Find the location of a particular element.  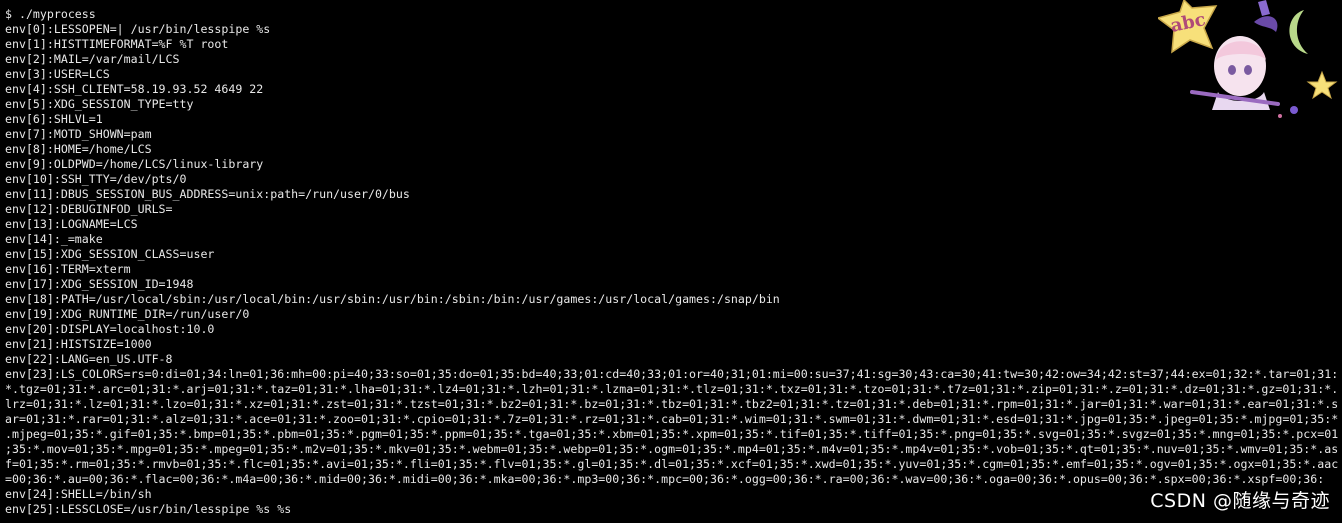

terminal-output-line: env[4]:SSH_CLIENT=58.19.93.52 4649 22 is located at coordinates (134, 89).